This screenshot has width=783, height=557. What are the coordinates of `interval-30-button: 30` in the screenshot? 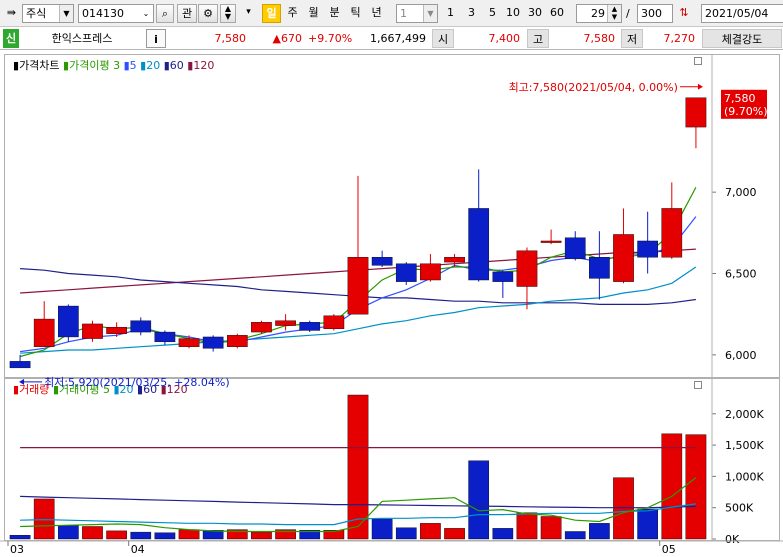 It's located at (535, 13).